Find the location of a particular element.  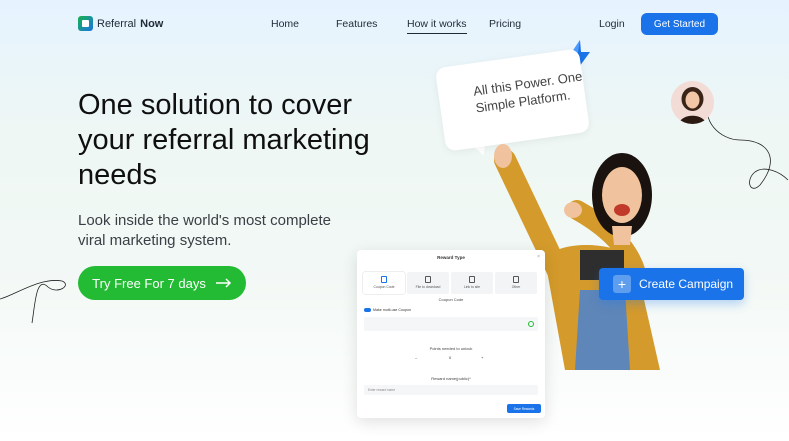

points-value: 0 is located at coordinates (450, 357).